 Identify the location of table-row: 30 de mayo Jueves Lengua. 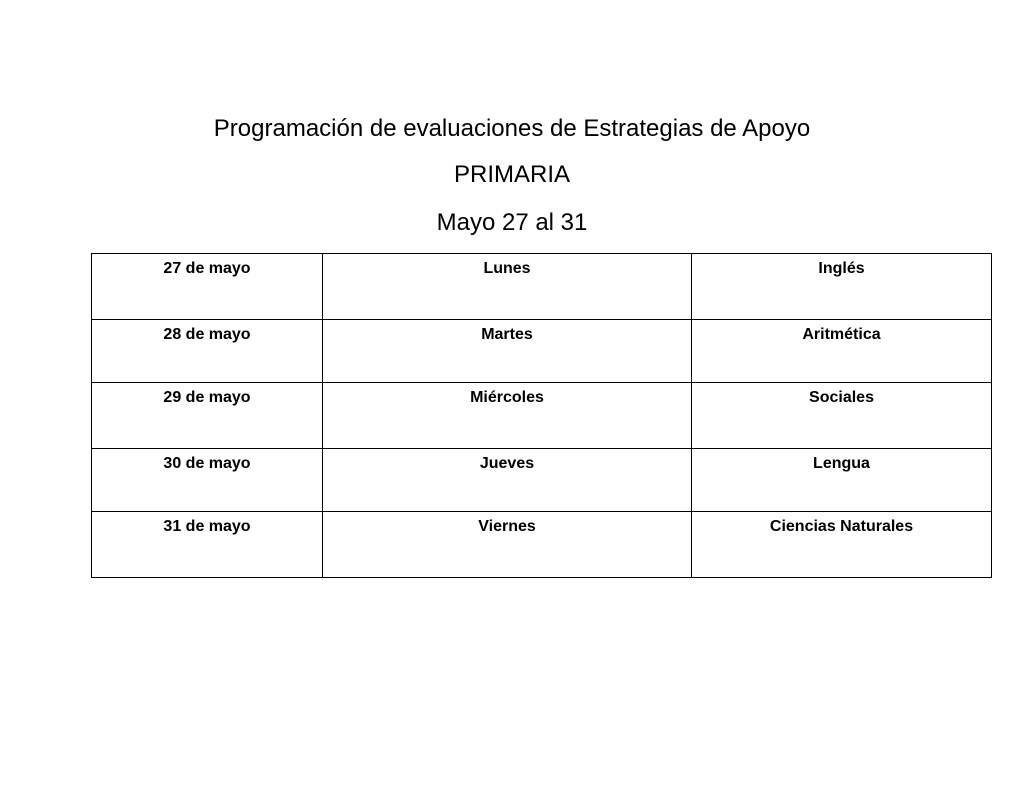
(541, 480).